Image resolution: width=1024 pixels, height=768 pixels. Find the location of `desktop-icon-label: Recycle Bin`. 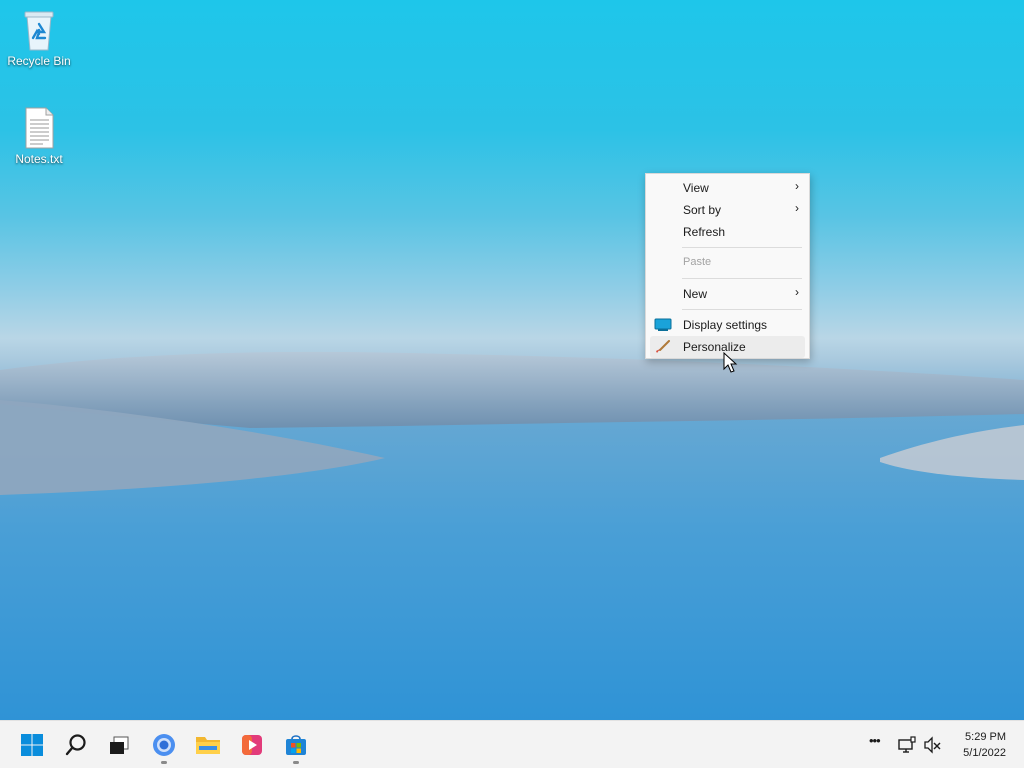

desktop-icon-label: Recycle Bin is located at coordinates (39, 61).